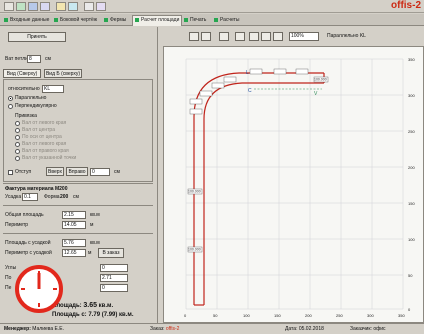 The height and width of the screenshot is (334, 424). I want to click on y-tick: 50, so click(410, 275).